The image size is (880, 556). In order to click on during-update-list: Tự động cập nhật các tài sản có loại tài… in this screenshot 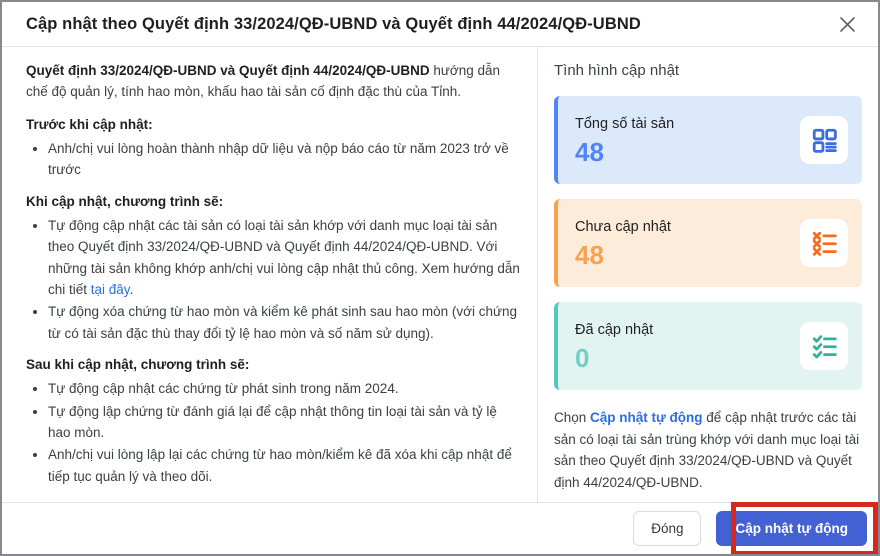, I will do `click(273, 279)`.